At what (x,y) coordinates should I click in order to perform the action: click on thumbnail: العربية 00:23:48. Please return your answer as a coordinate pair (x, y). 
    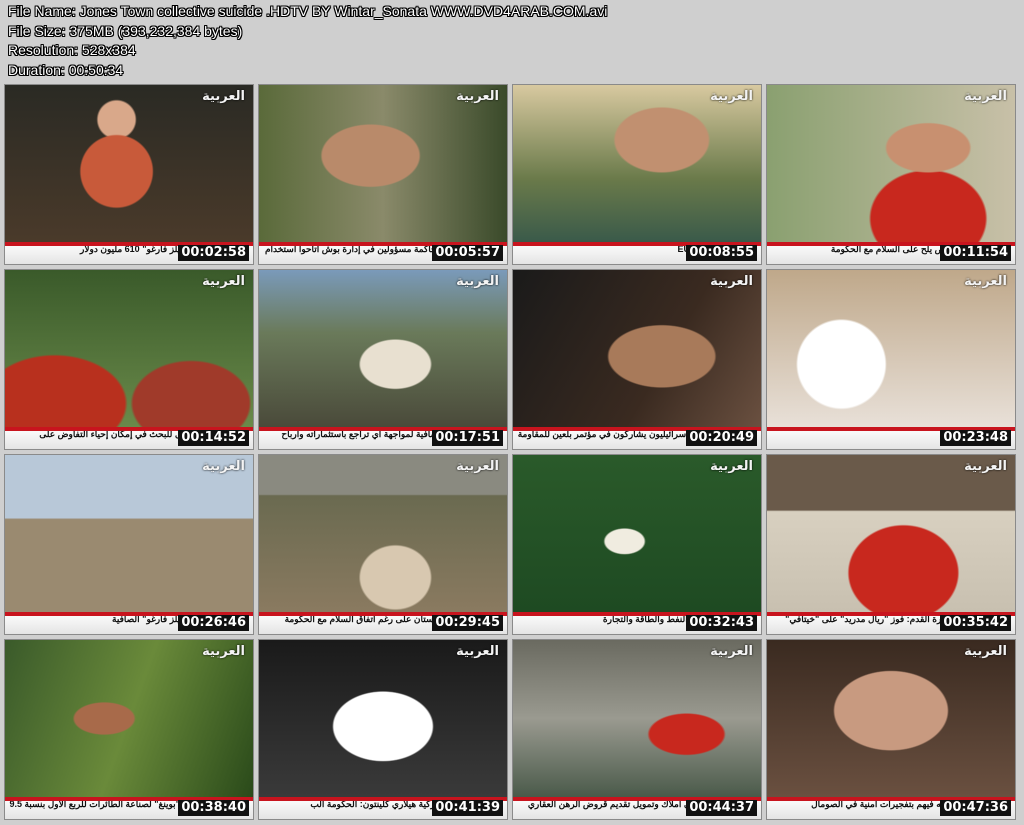
    Looking at the image, I should click on (891, 359).